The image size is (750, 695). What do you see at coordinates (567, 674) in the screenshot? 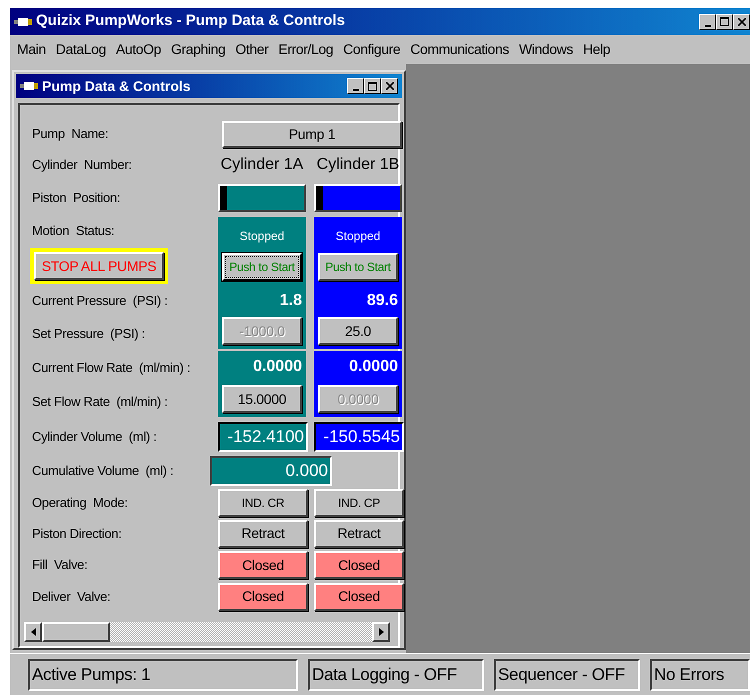
I see `status-panel: Sequencer - OFF` at bounding box center [567, 674].